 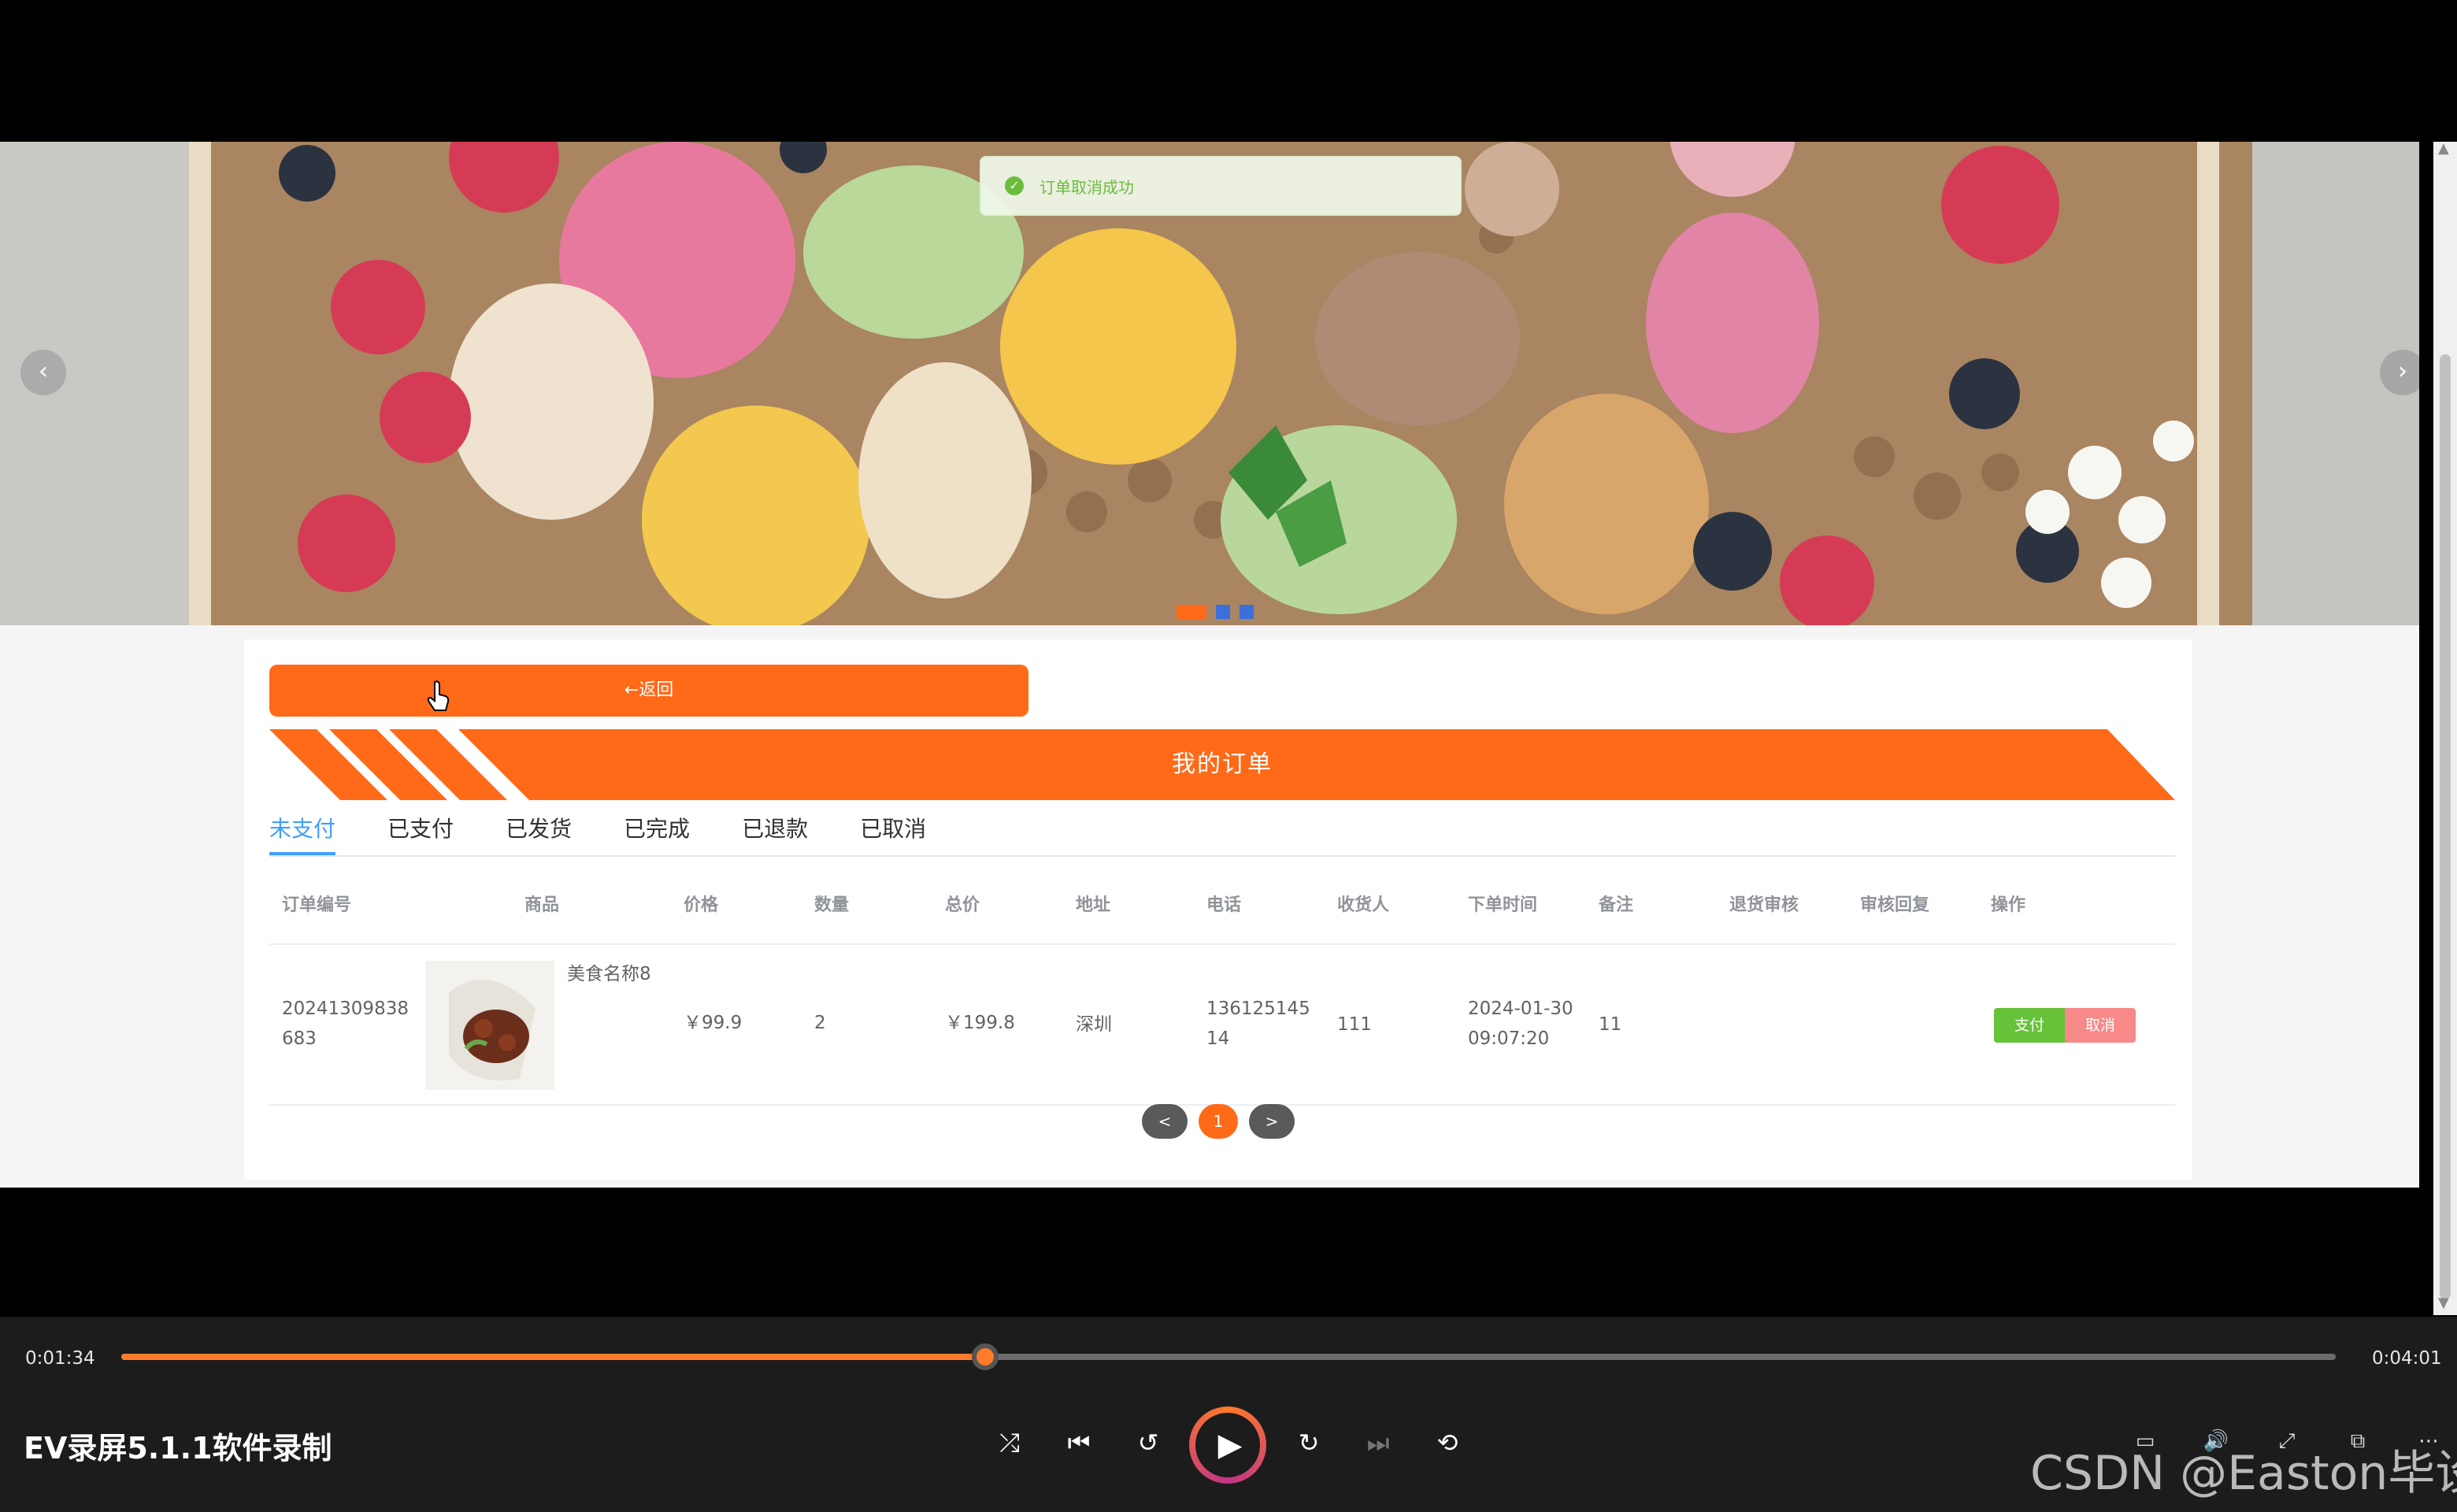 I want to click on forward-30-icon: ↻, so click(x=1309, y=1443).